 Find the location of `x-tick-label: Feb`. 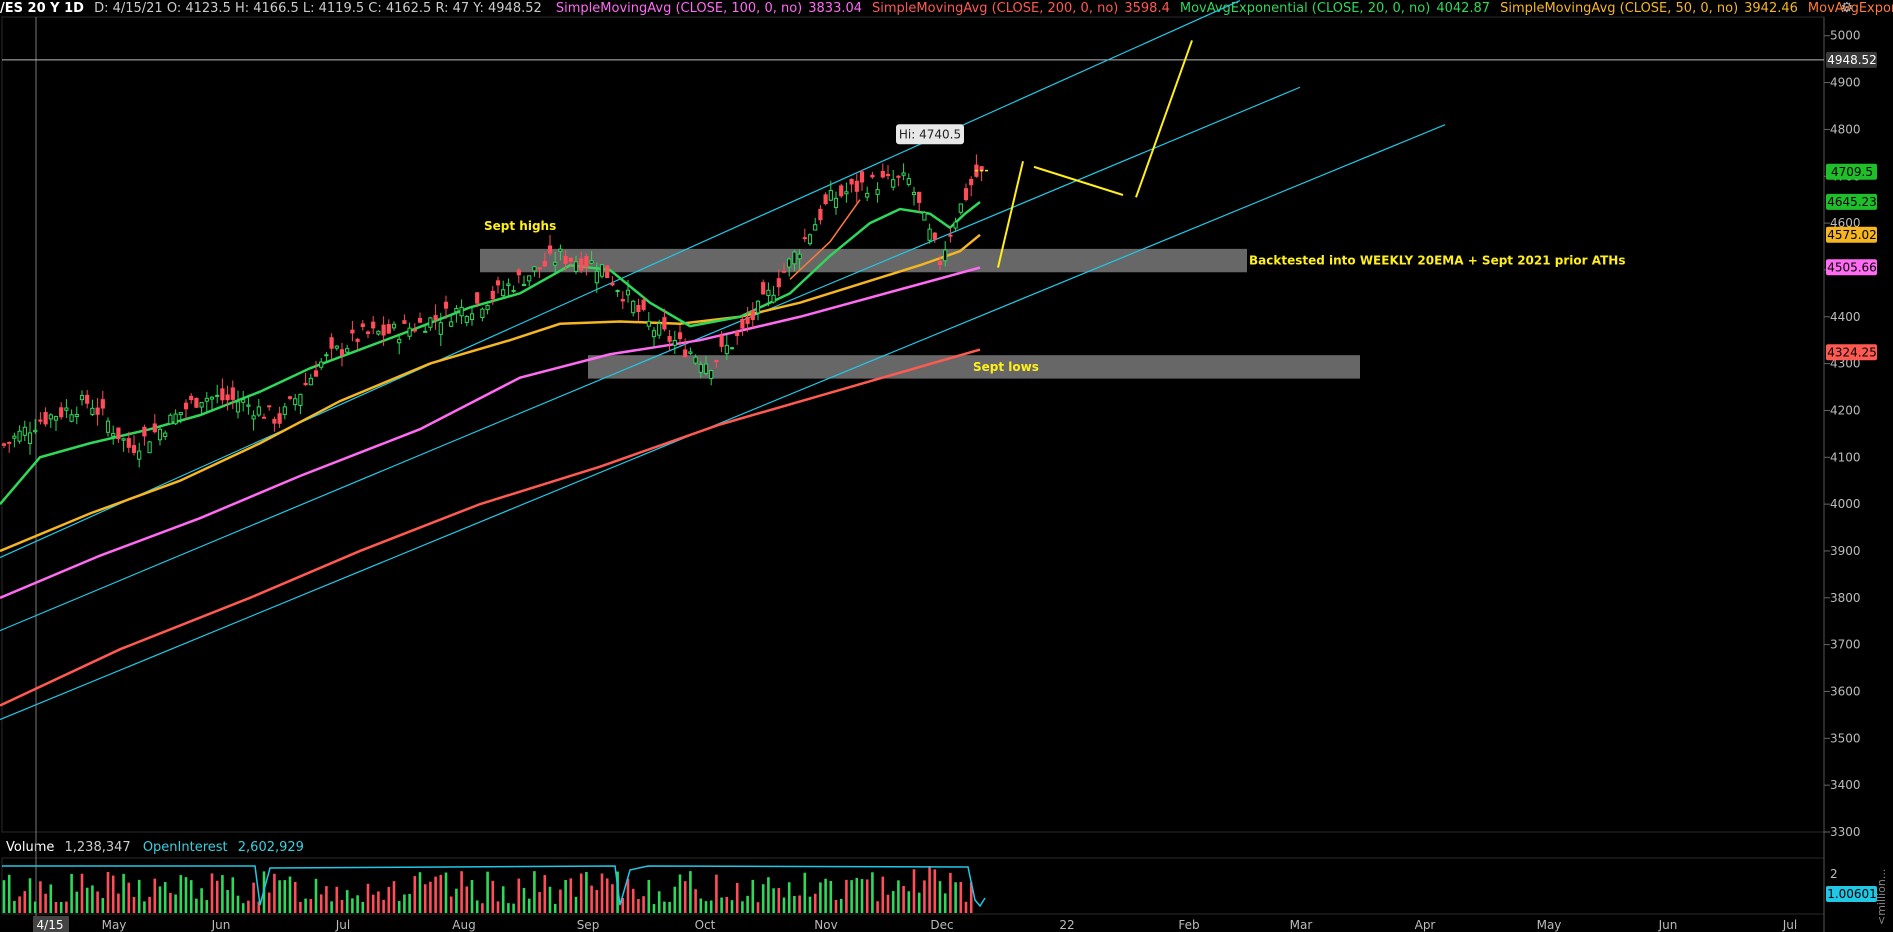

x-tick-label: Feb is located at coordinates (1188, 925).